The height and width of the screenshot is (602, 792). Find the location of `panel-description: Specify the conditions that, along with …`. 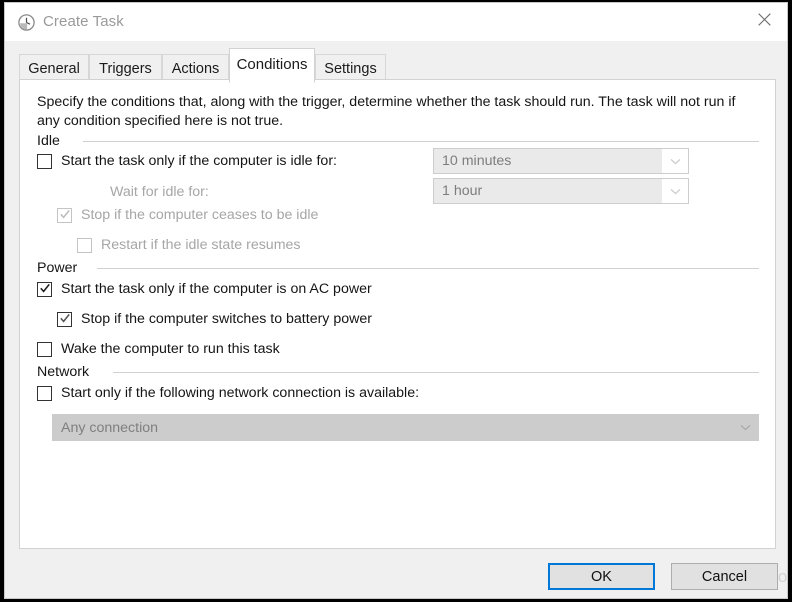

panel-description: Specify the conditions that, along with … is located at coordinates (386, 111).